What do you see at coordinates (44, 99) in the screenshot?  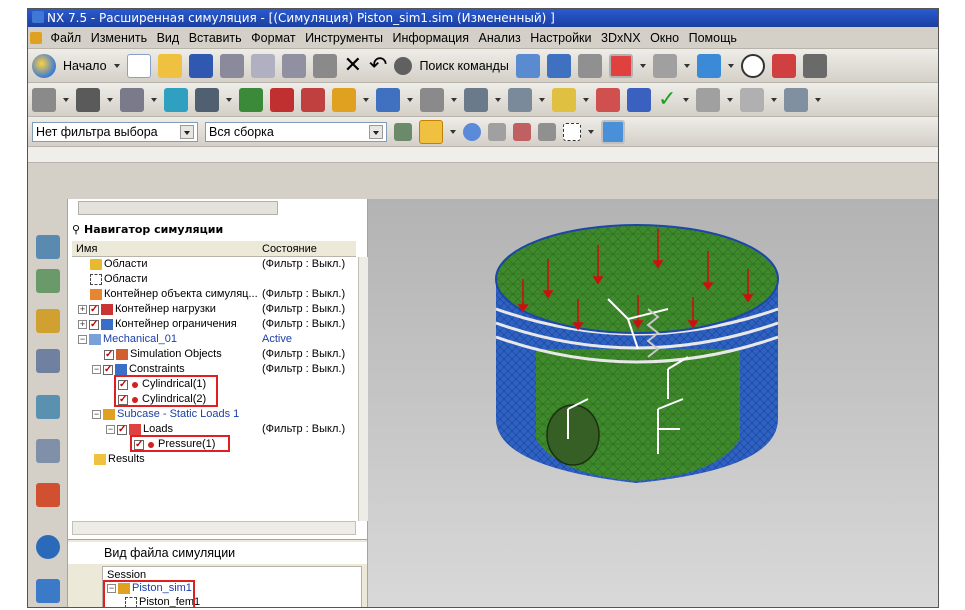 I see `model-icon` at bounding box center [44, 99].